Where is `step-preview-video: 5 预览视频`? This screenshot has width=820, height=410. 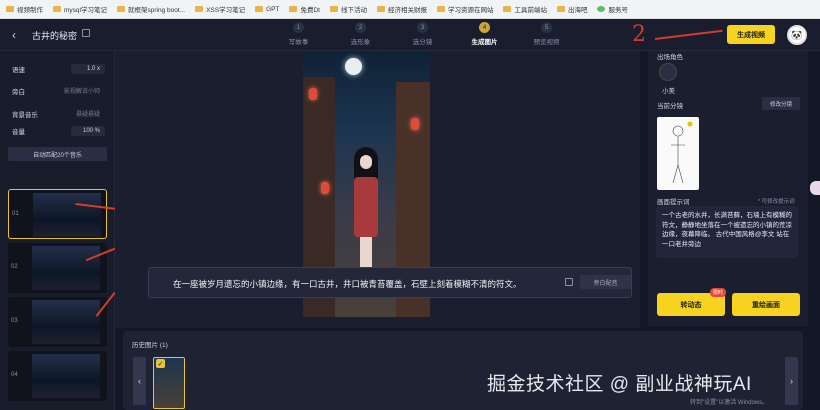 step-preview-video: 5 预览视频 is located at coordinates (546, 34).